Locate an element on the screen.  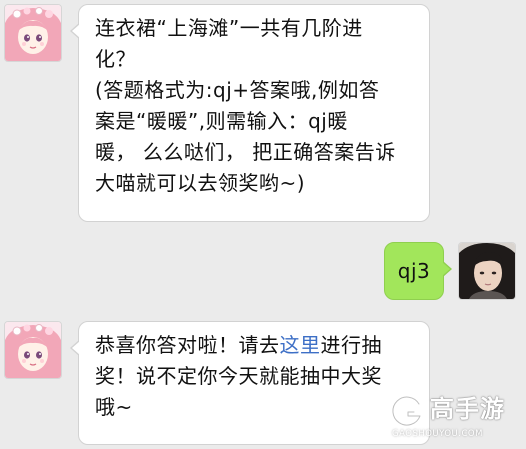
outgoing-message-bubble: qj3 is located at coordinates (418, 271).